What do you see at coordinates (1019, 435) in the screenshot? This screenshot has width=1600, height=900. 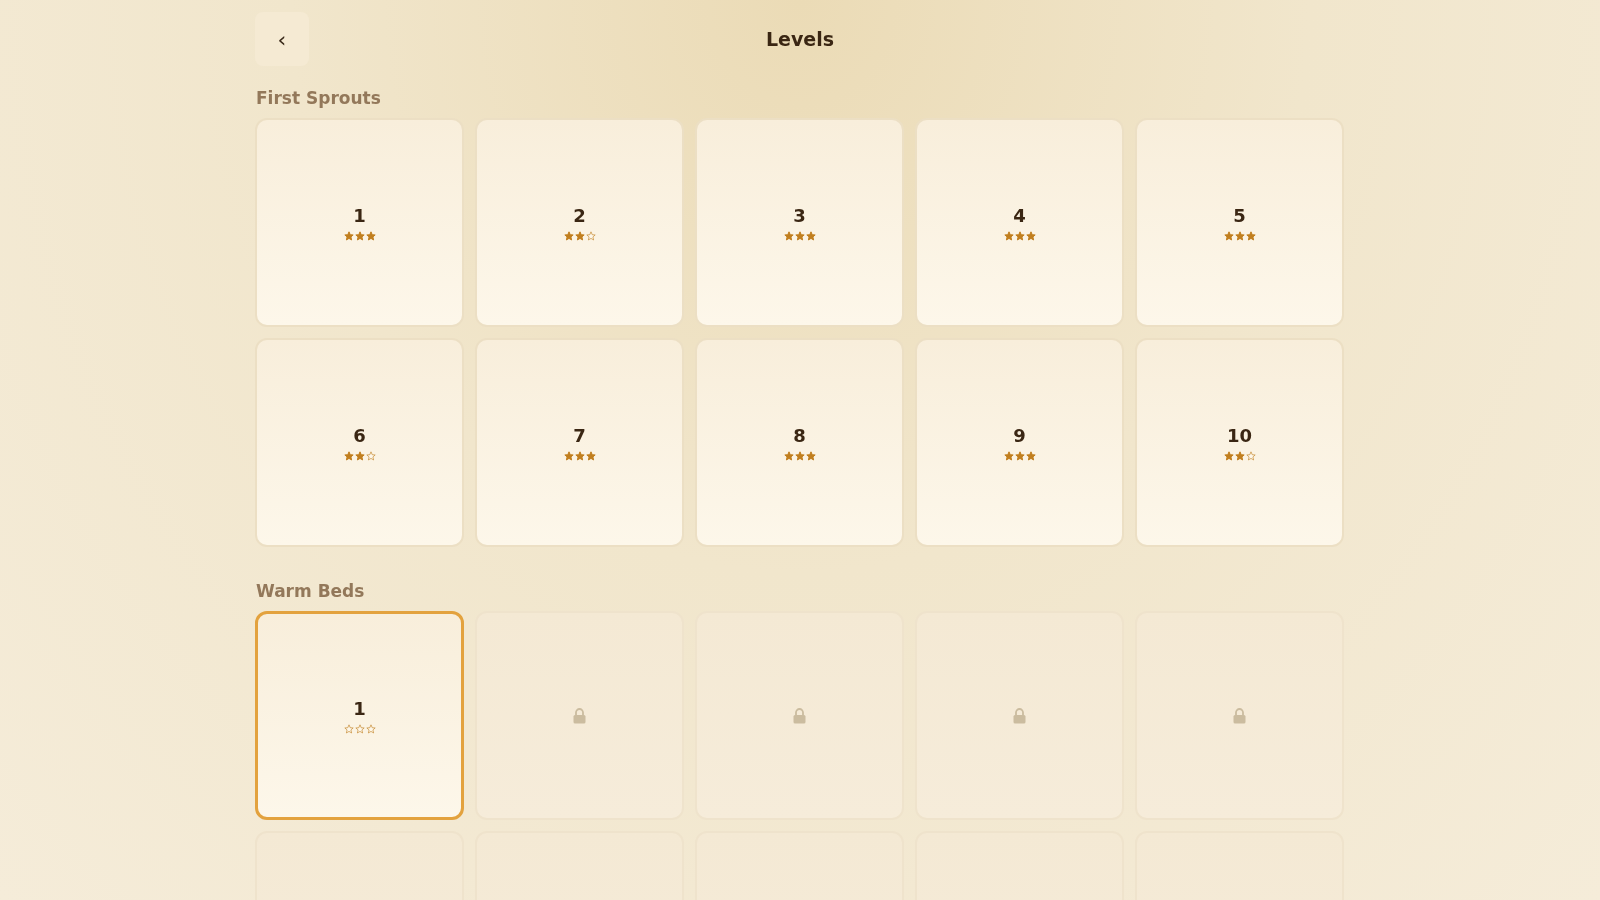 I see `level-number: 9` at bounding box center [1019, 435].